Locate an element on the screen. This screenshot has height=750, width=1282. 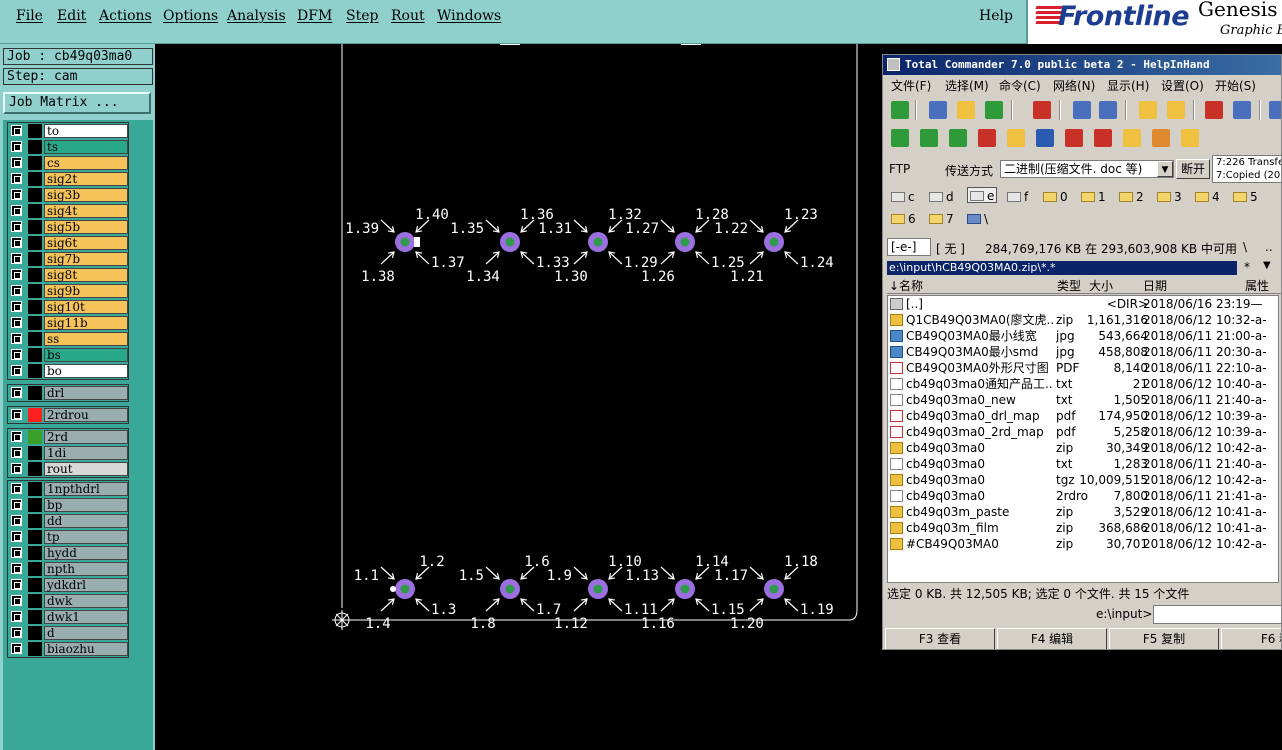
f5-copy-button: F5 复制 is located at coordinates (1164, 638).